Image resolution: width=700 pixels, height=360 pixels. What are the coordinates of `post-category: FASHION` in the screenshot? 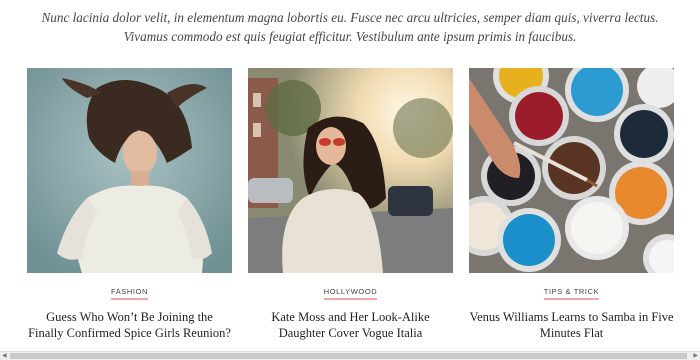 It's located at (129, 293).